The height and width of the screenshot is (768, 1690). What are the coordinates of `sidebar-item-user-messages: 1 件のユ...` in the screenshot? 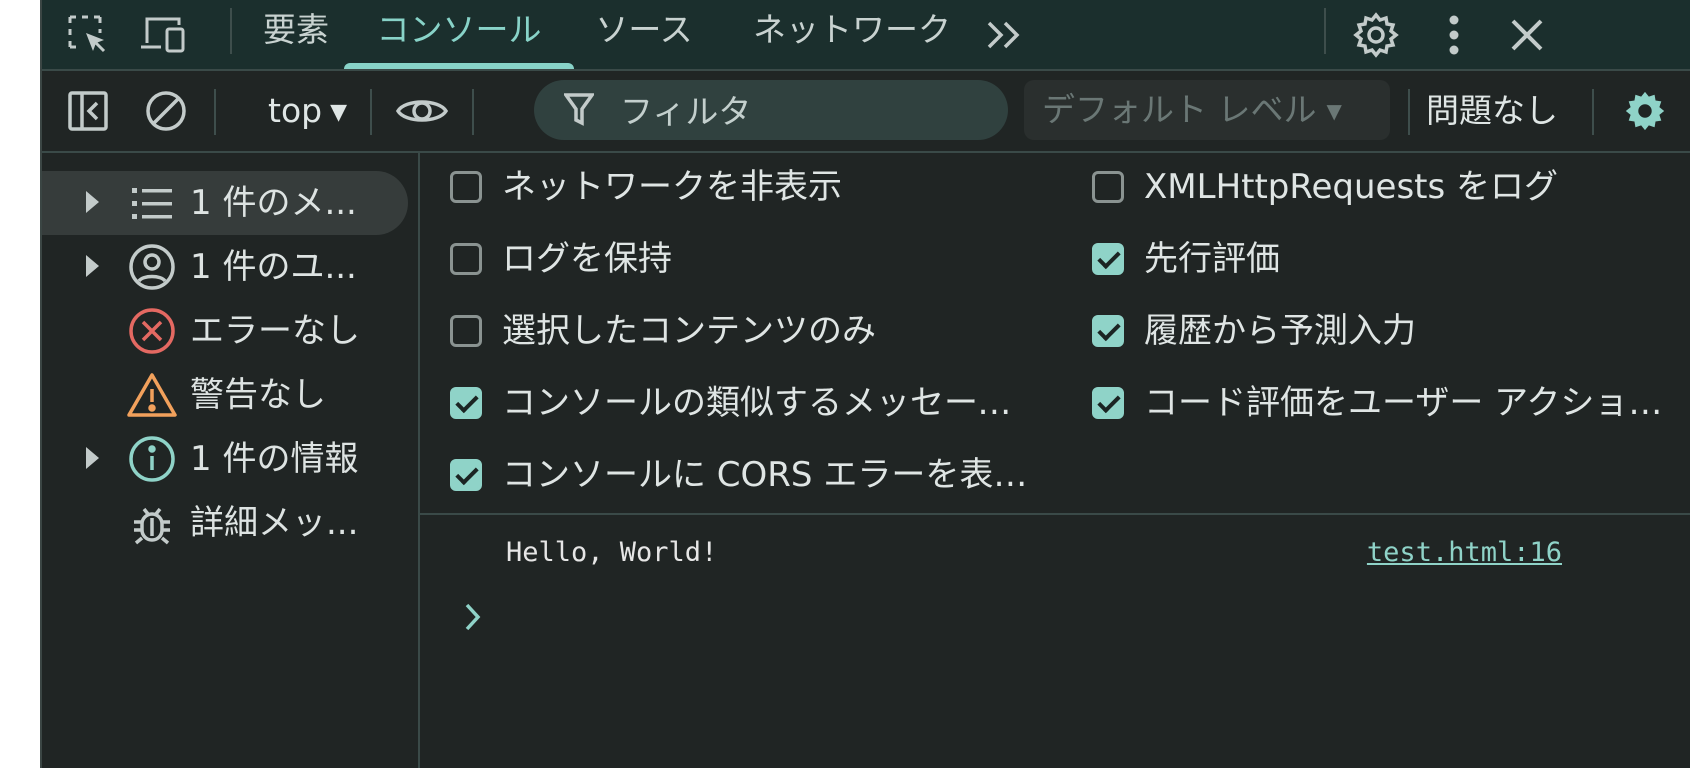 It's located at (230, 267).